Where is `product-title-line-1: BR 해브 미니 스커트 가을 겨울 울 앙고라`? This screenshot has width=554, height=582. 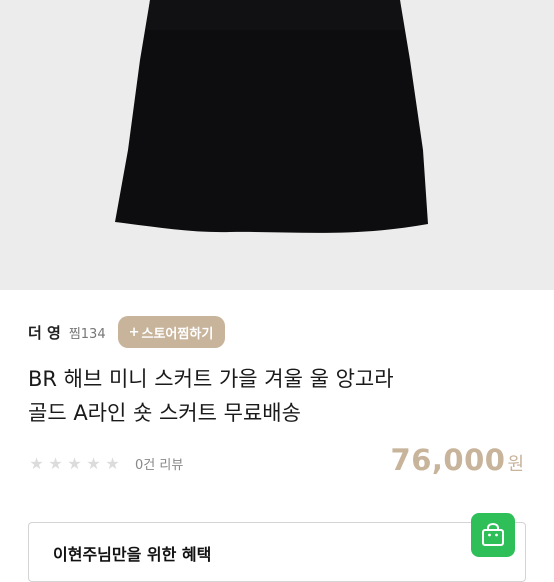
product-title-line-1: BR 해브 미니 스커트 가을 겨울 울 앙고라 is located at coordinates (211, 379).